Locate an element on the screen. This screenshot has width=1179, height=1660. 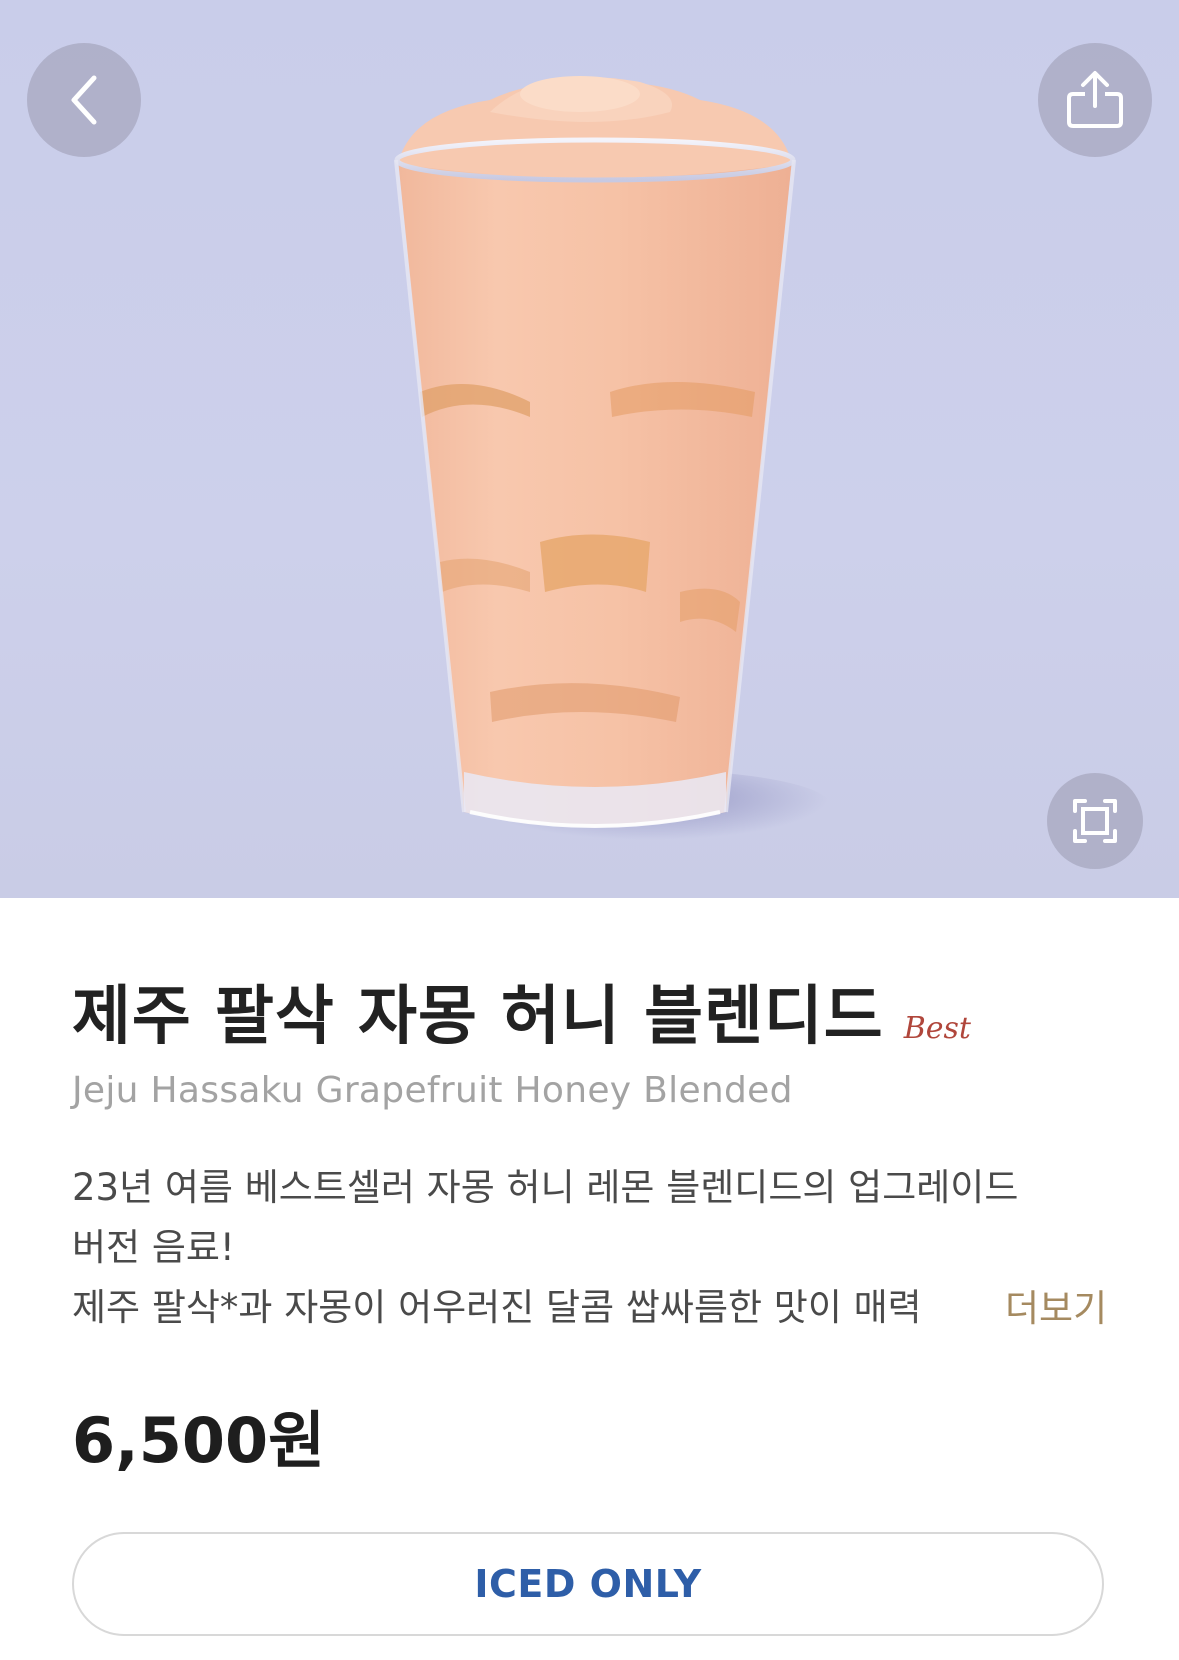
expand-icon is located at coordinates (1095, 821).